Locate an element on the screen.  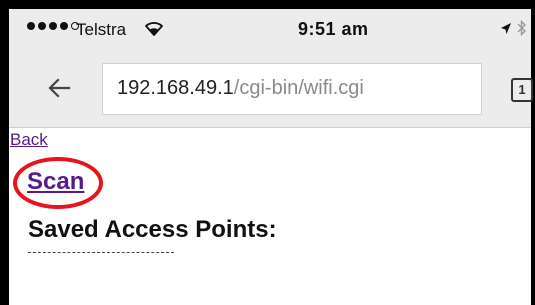
tab-switcher-button: 1 is located at coordinates (522, 90).